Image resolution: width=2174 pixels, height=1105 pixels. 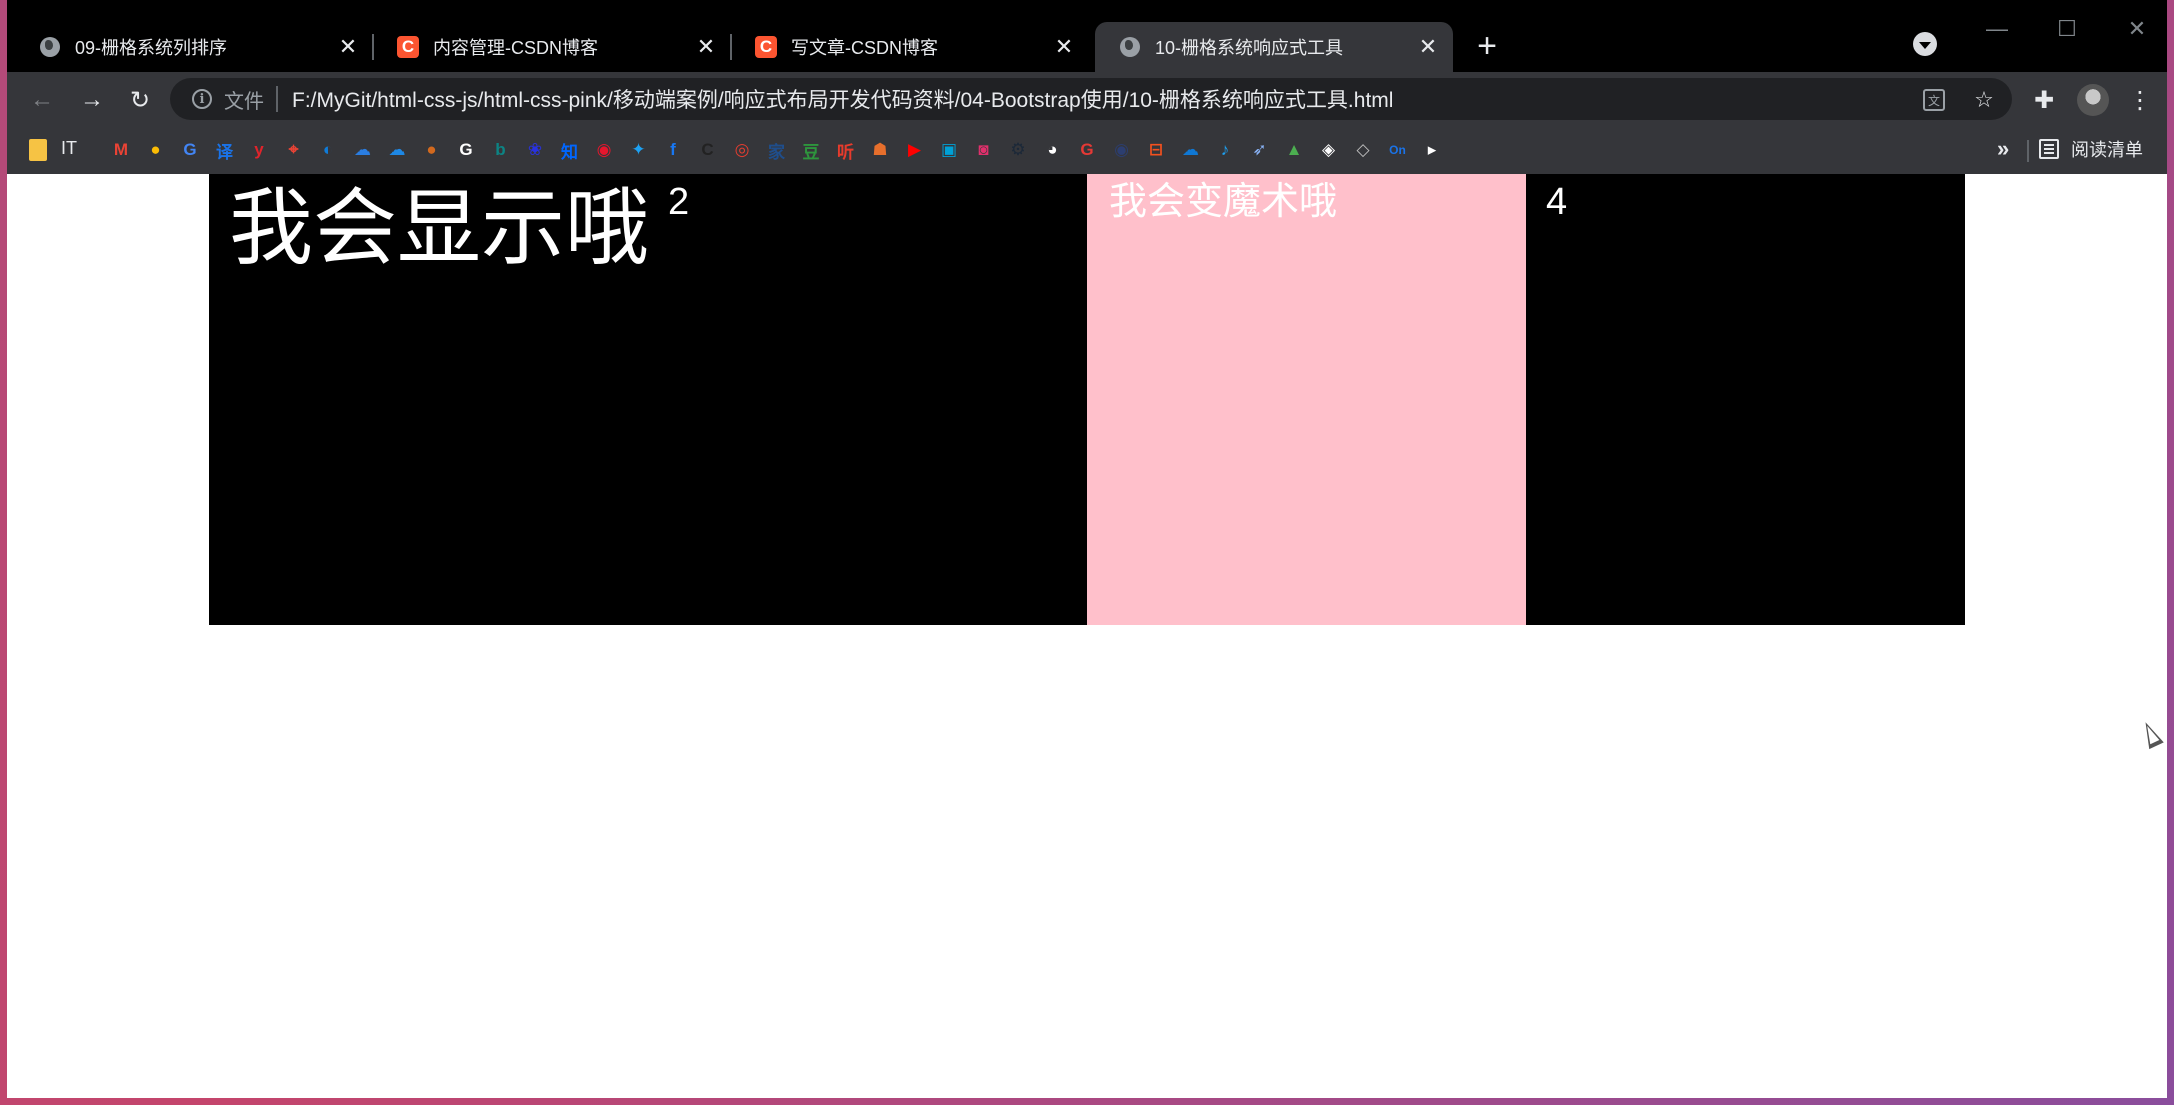 I want to click on edge-icon: ◐, so click(x=328, y=150).